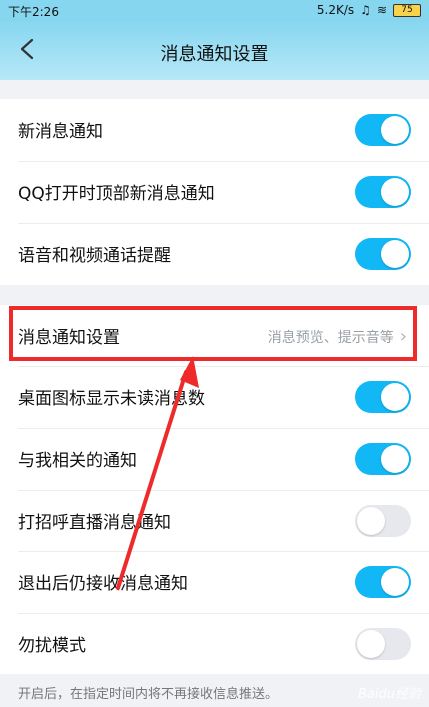 The image size is (429, 707). Describe the element at coordinates (383, 397) in the screenshot. I see `unread-badge-toggle` at that location.